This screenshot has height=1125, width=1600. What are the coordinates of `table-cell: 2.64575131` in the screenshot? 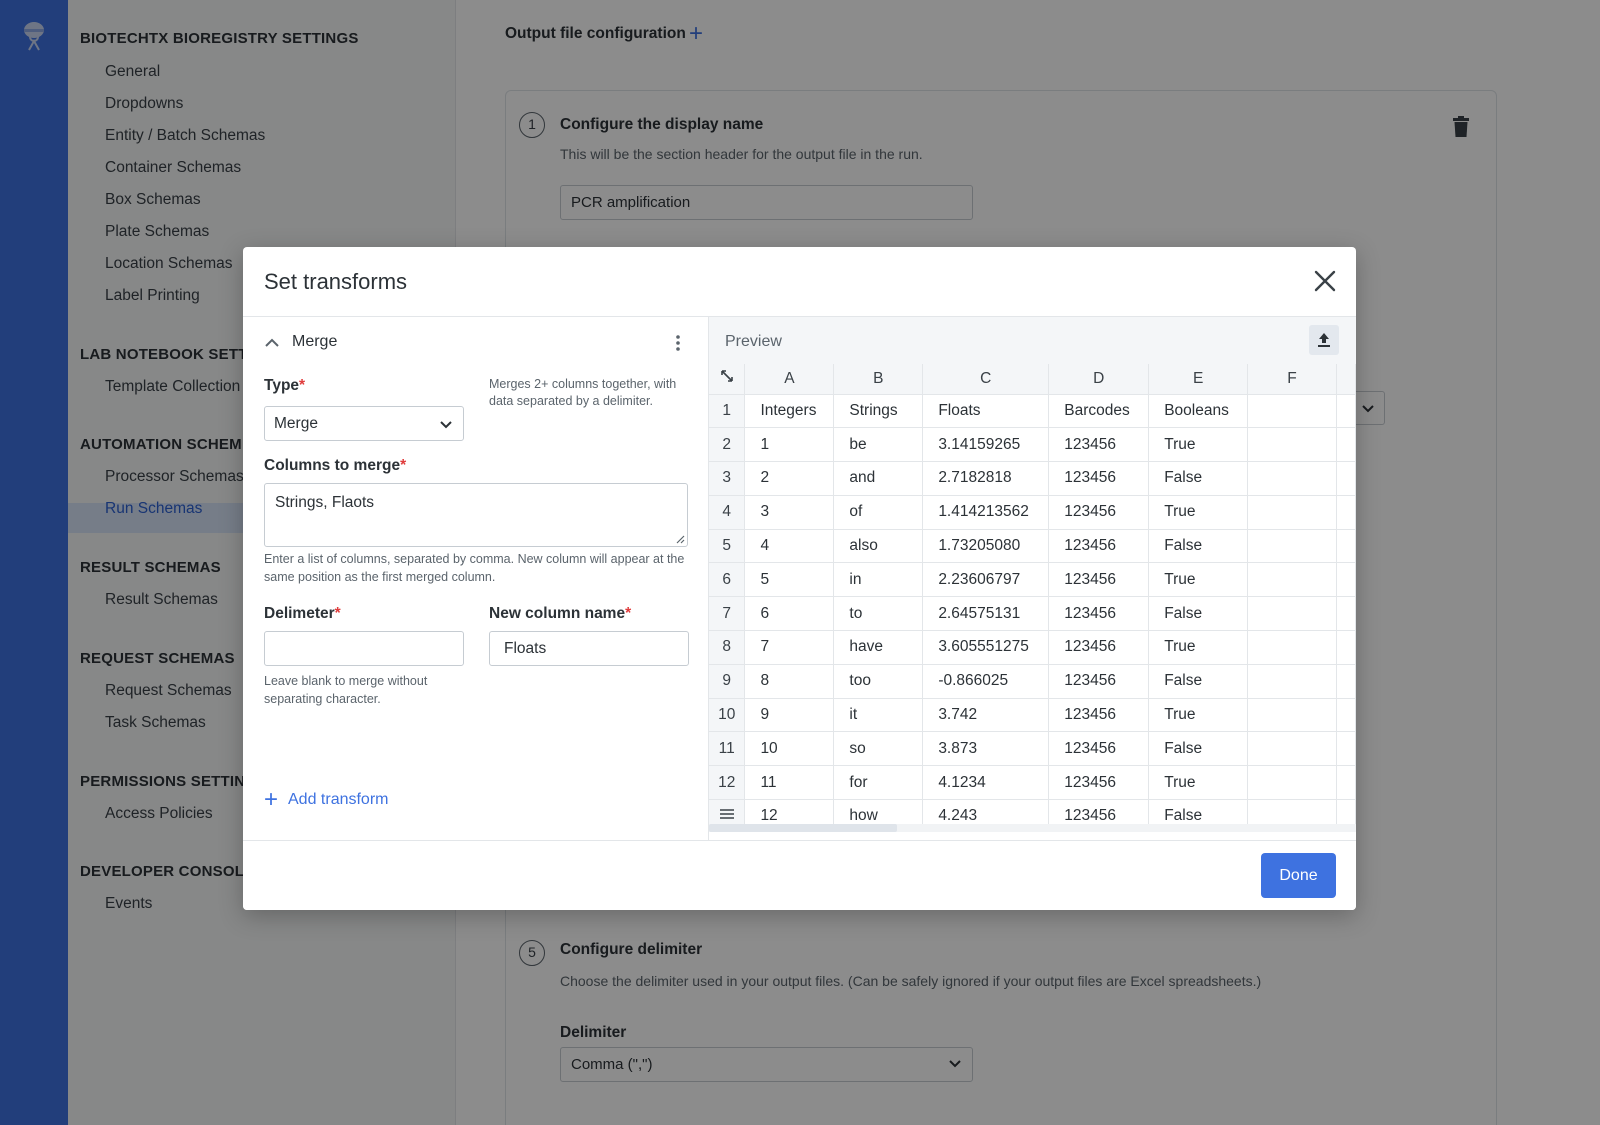 It's located at (986, 614).